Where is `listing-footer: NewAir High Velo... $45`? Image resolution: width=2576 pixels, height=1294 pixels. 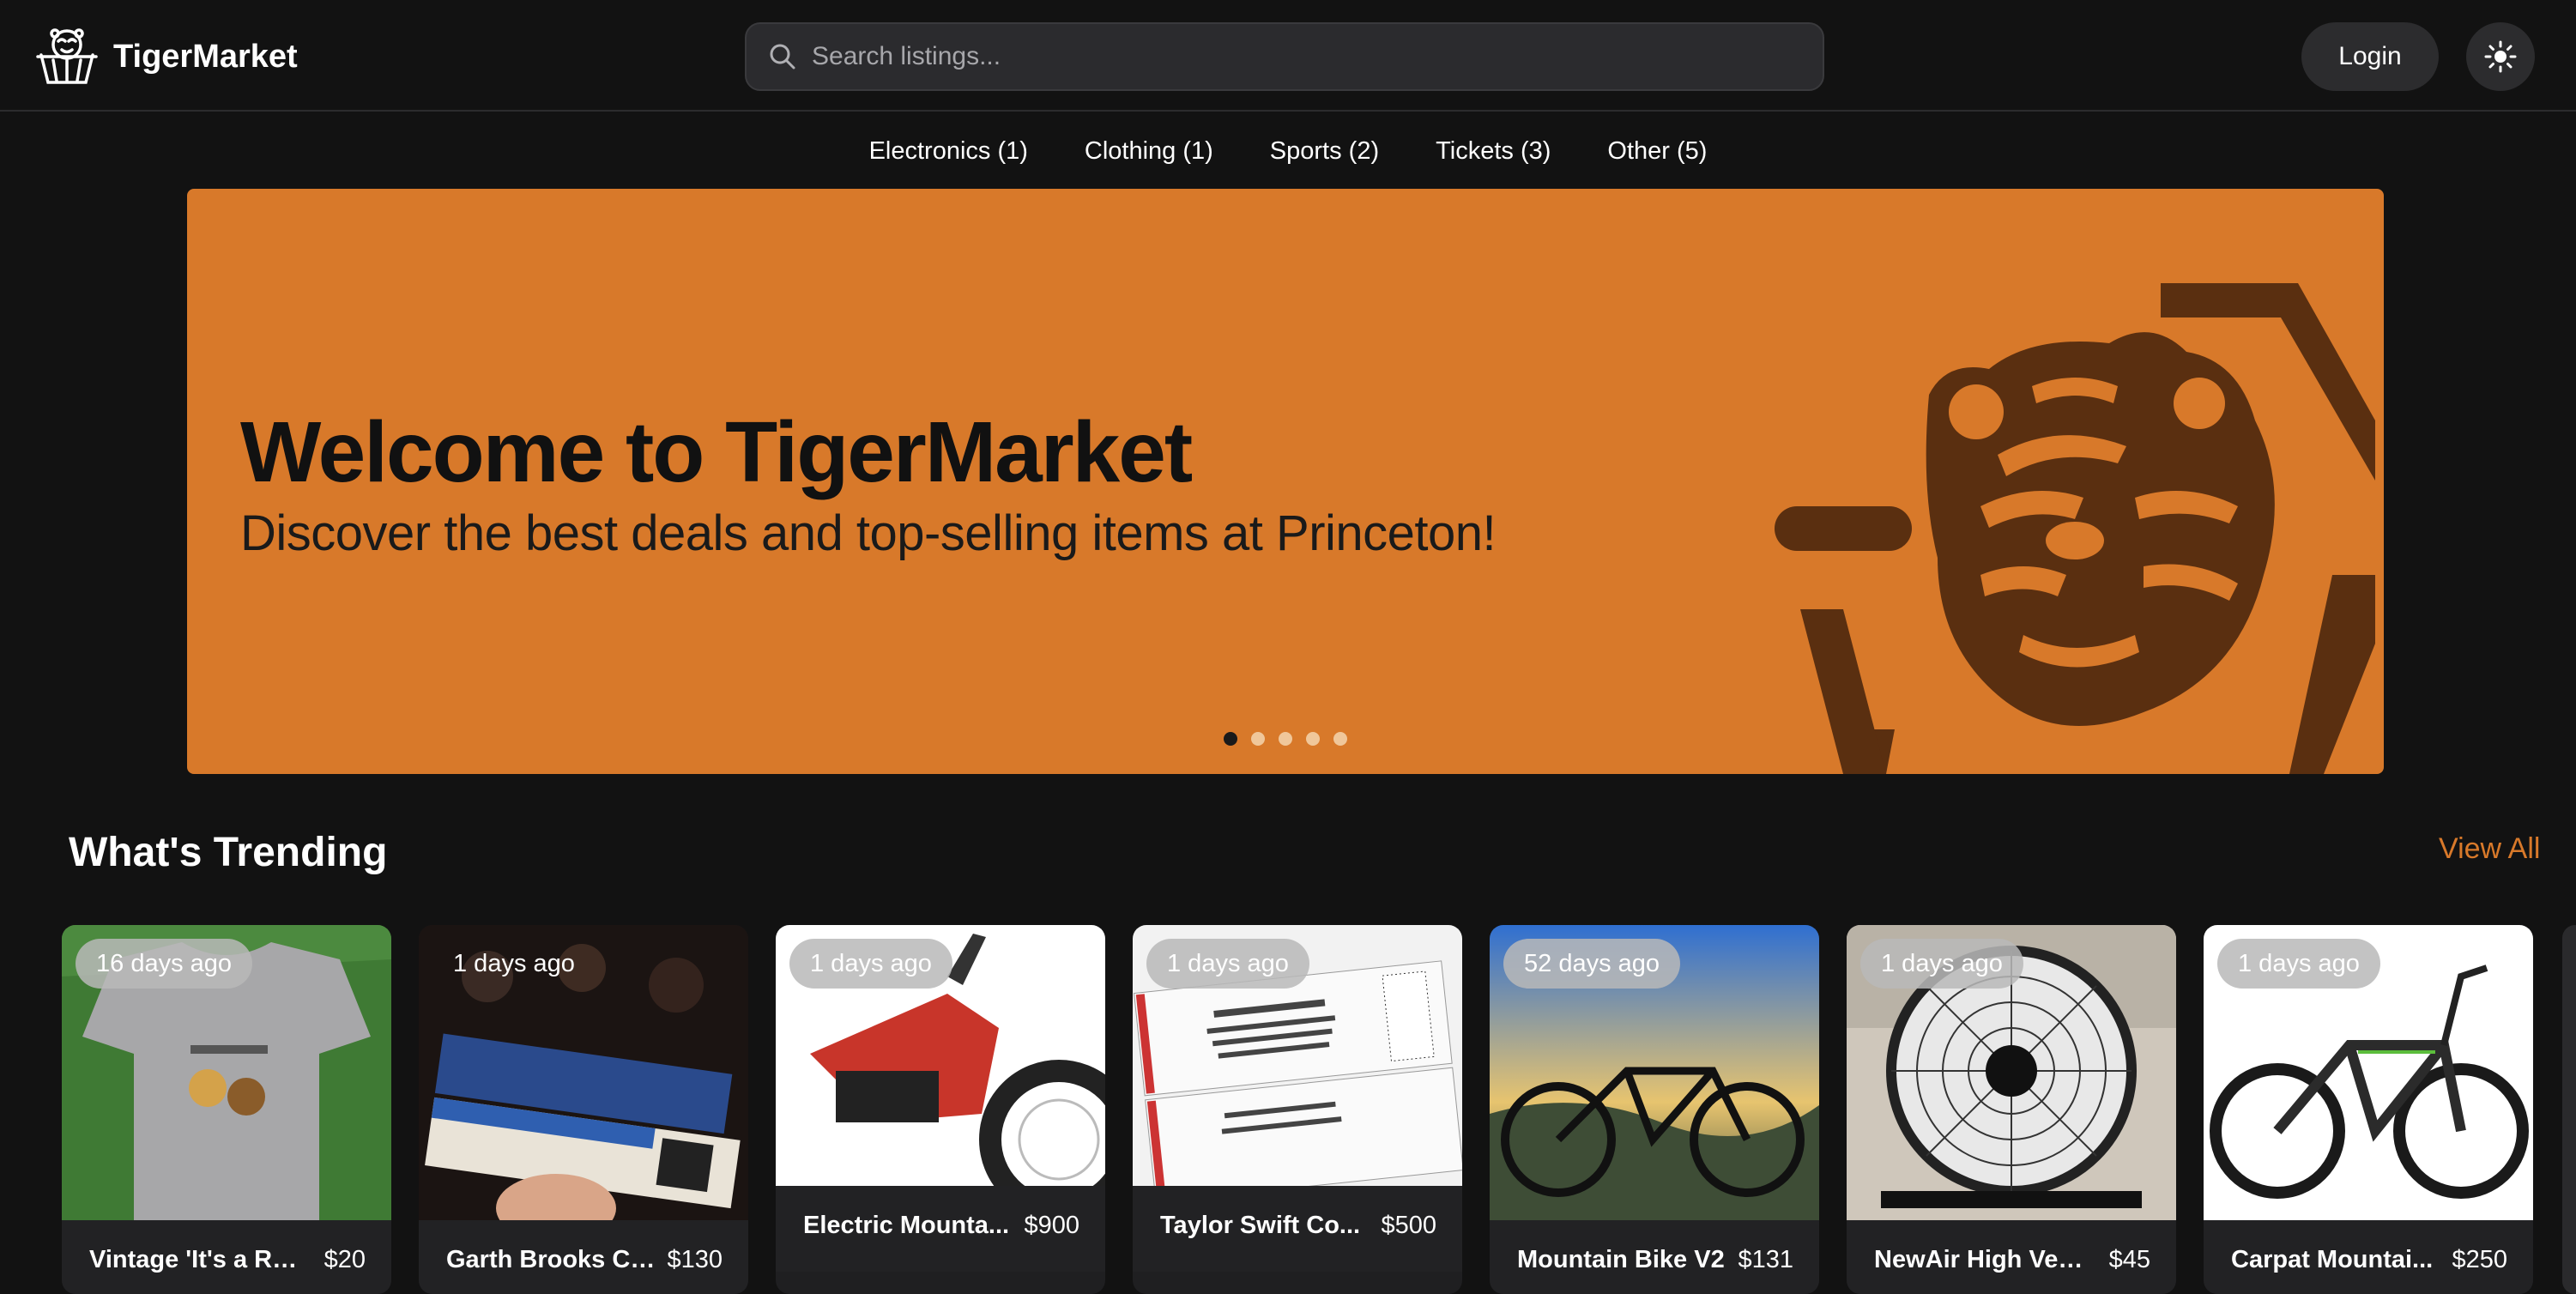 listing-footer: NewAir High Velo... $45 is located at coordinates (2011, 1257).